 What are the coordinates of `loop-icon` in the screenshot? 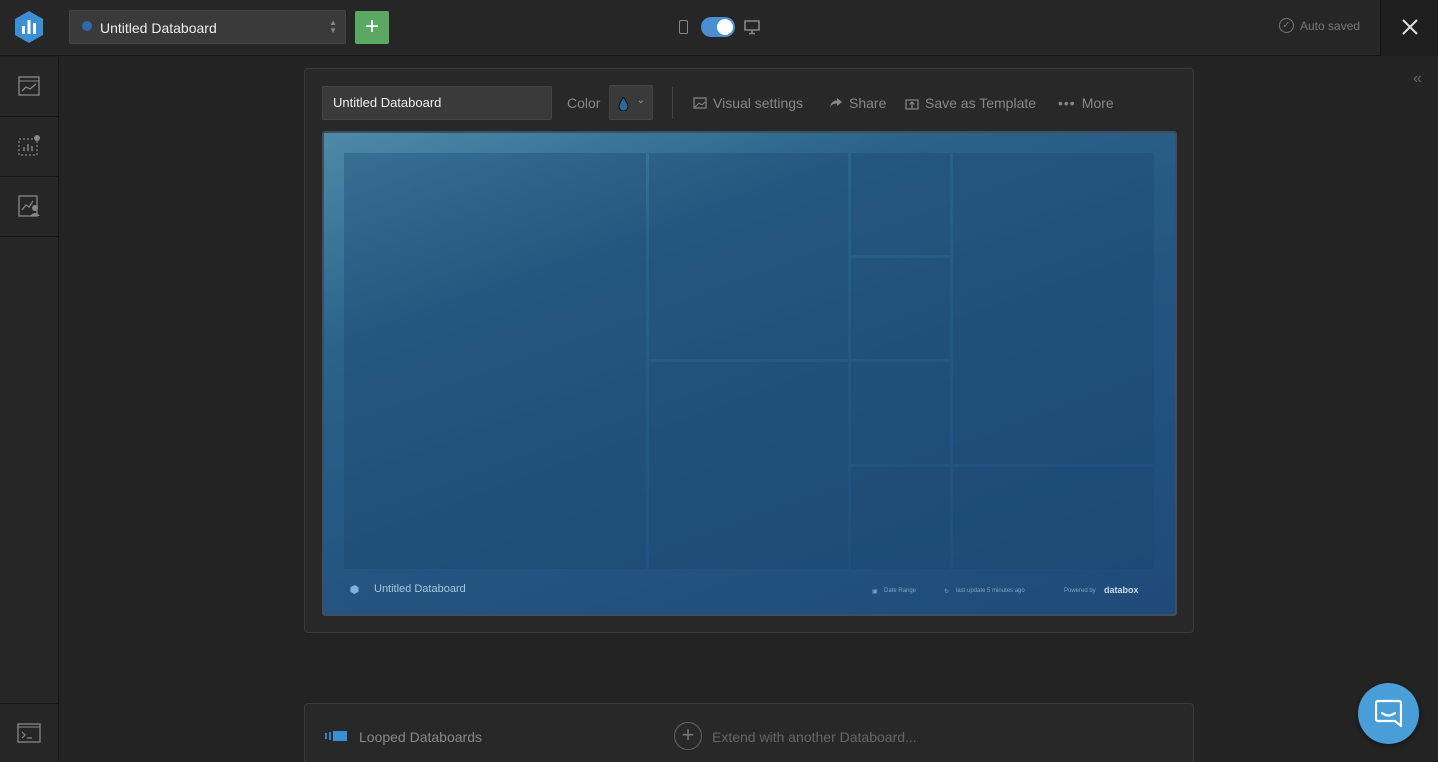 It's located at (336, 736).